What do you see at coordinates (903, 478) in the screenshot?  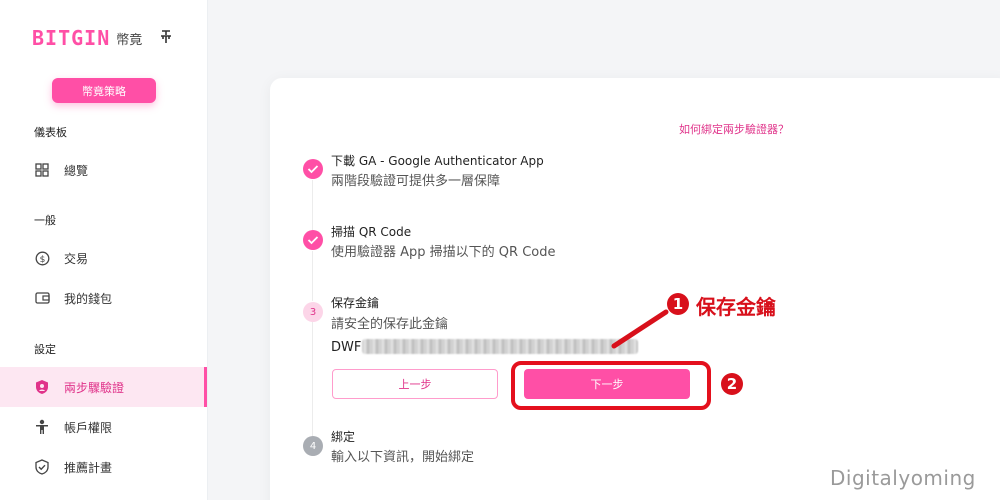 I see `watermark: Digitalyoming` at bounding box center [903, 478].